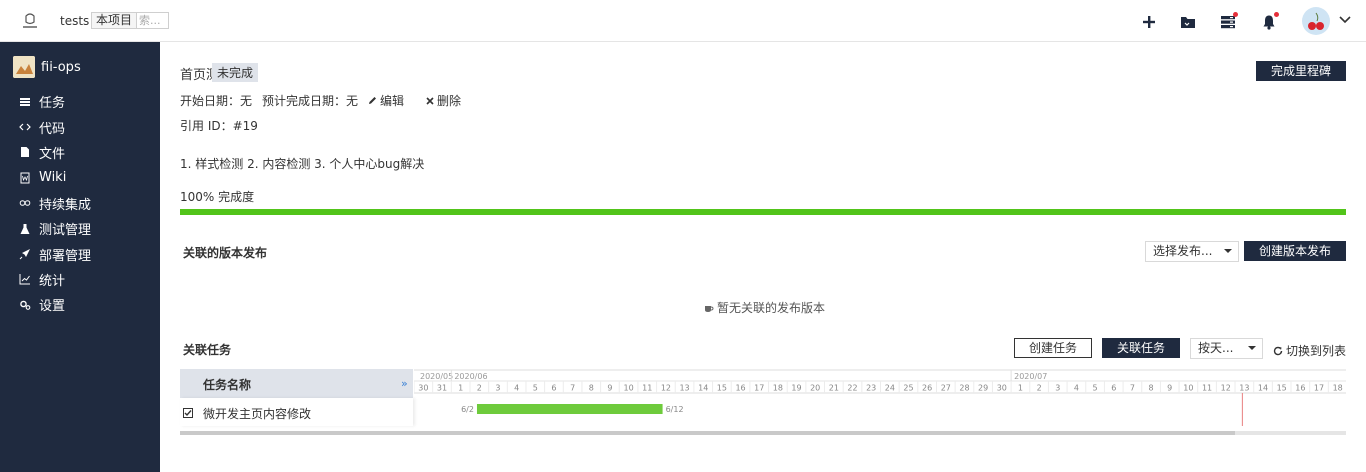 The height and width of the screenshot is (472, 1366). What do you see at coordinates (709, 308) in the screenshot?
I see `cup-icon` at bounding box center [709, 308].